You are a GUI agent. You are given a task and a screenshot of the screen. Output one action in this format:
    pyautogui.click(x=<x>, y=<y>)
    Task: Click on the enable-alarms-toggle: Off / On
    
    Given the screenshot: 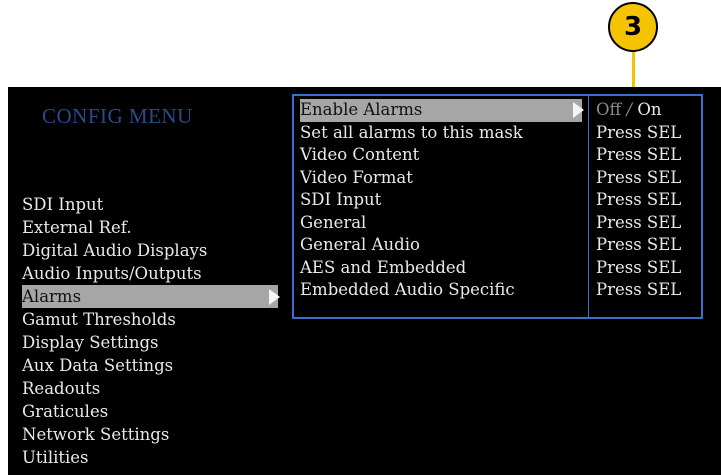 What is the action you would take?
    pyautogui.click(x=628, y=110)
    